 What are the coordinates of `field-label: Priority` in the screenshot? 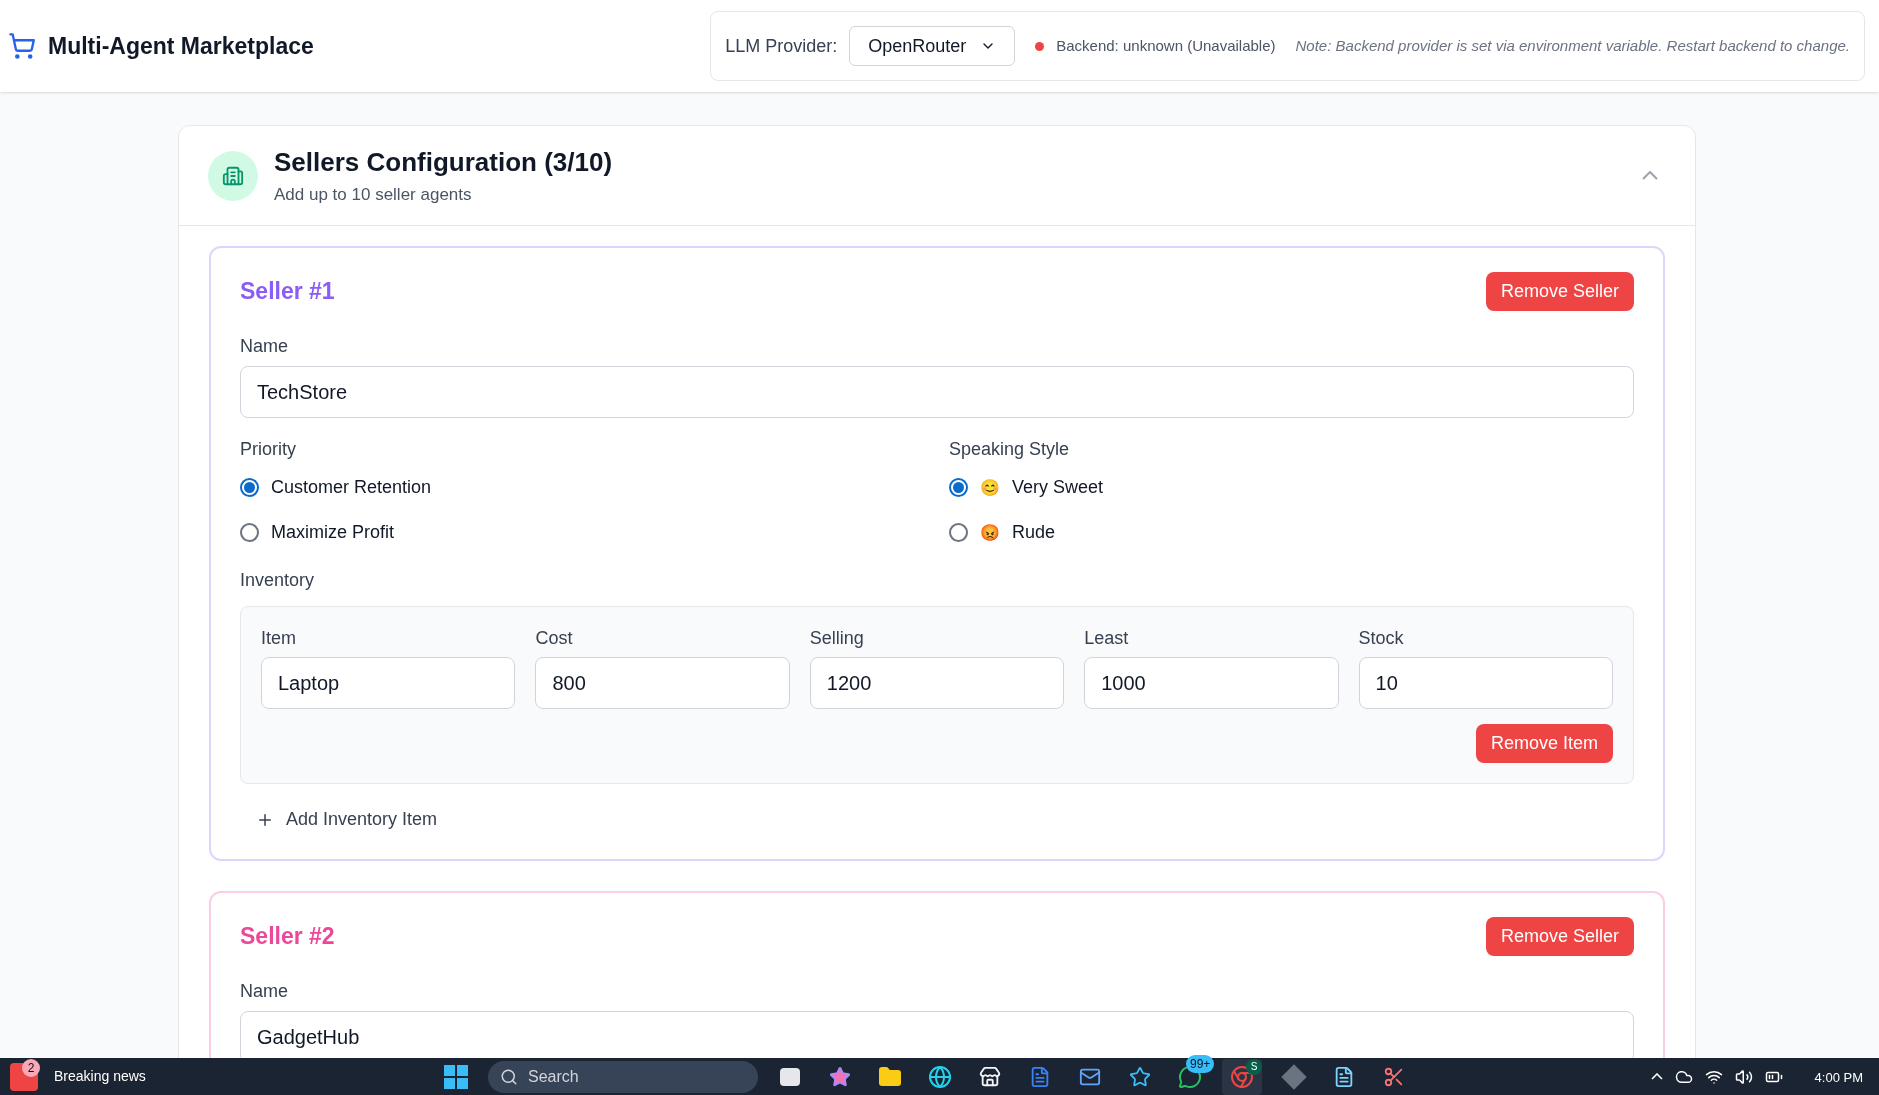 It's located at (268, 449).